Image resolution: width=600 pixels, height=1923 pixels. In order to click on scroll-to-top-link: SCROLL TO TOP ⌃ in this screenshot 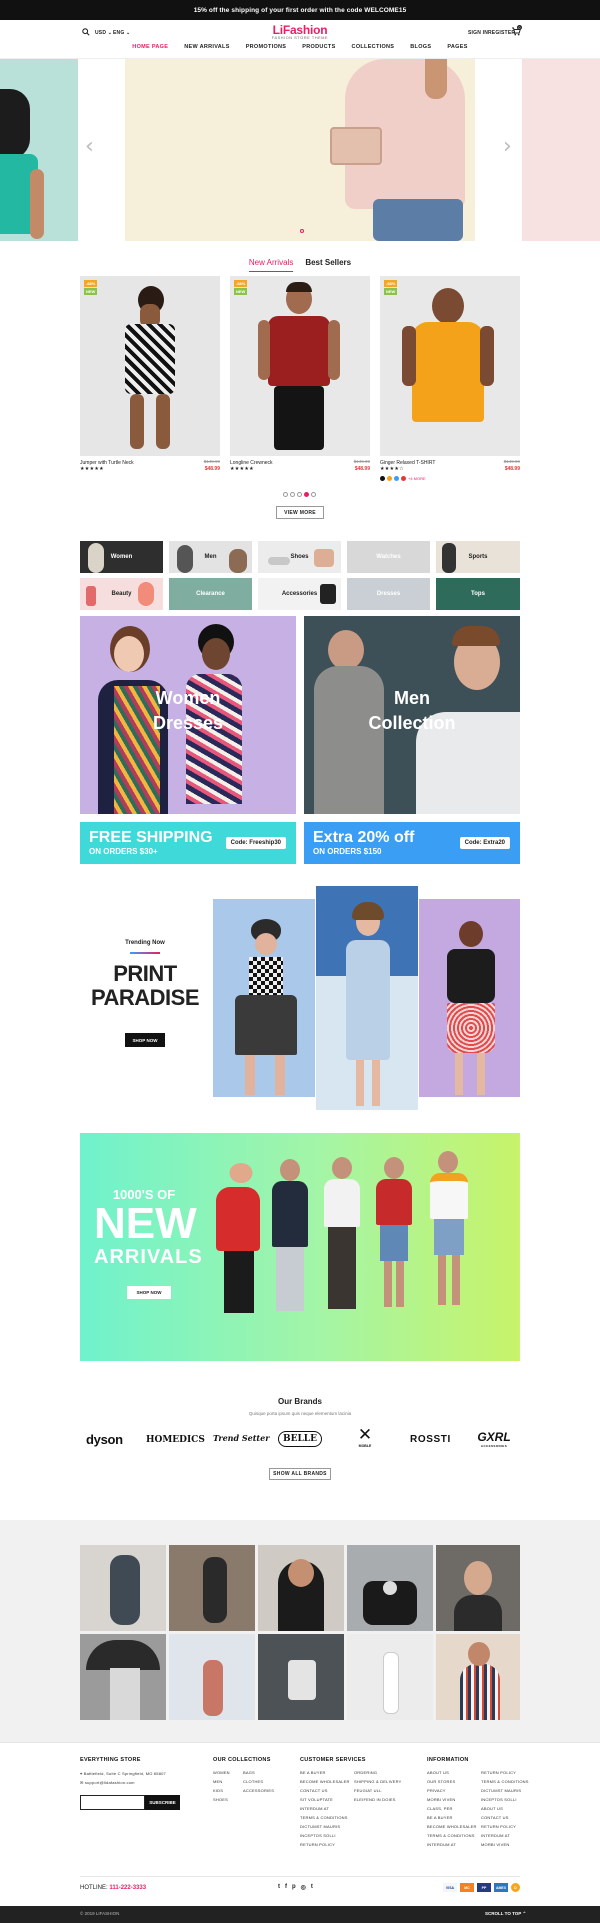, I will do `click(505, 1914)`.